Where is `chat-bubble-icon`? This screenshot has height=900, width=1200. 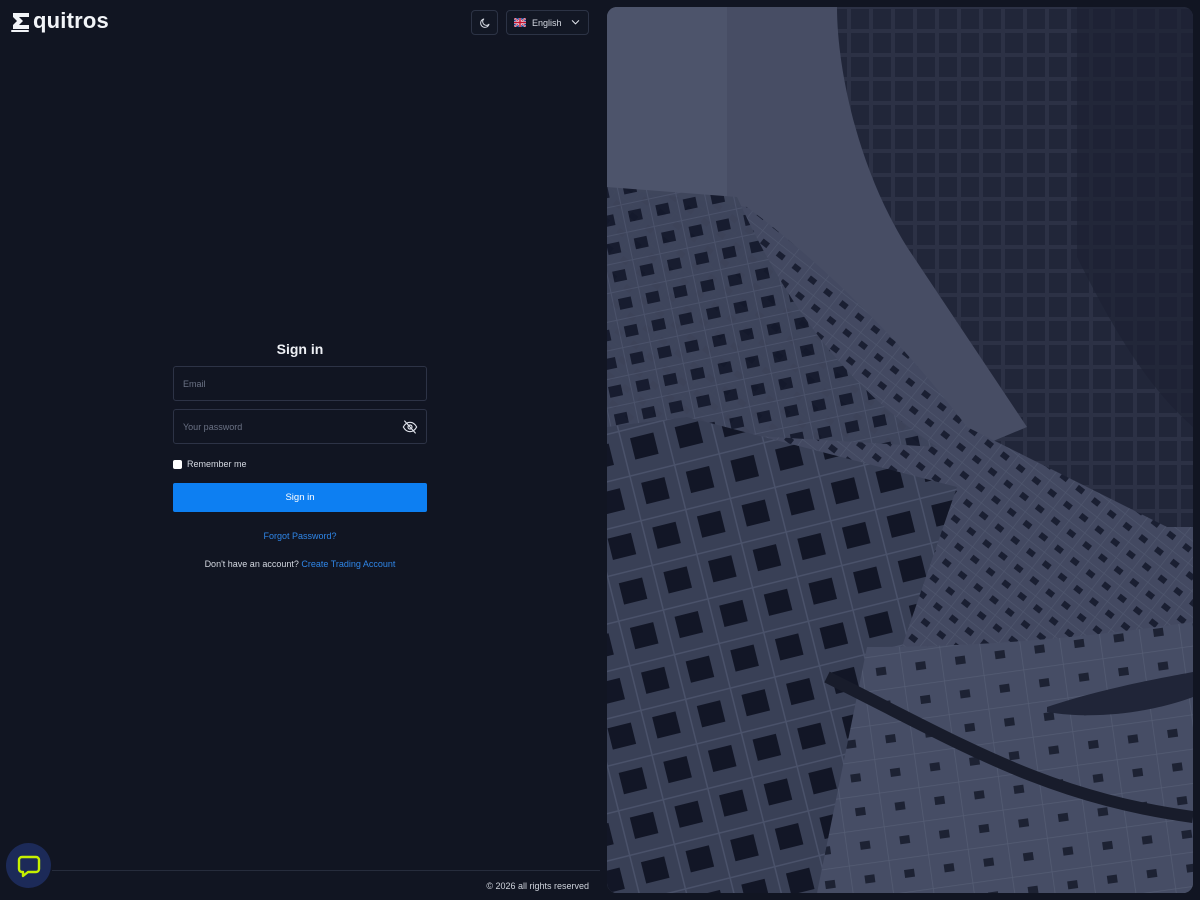 chat-bubble-icon is located at coordinates (28, 866).